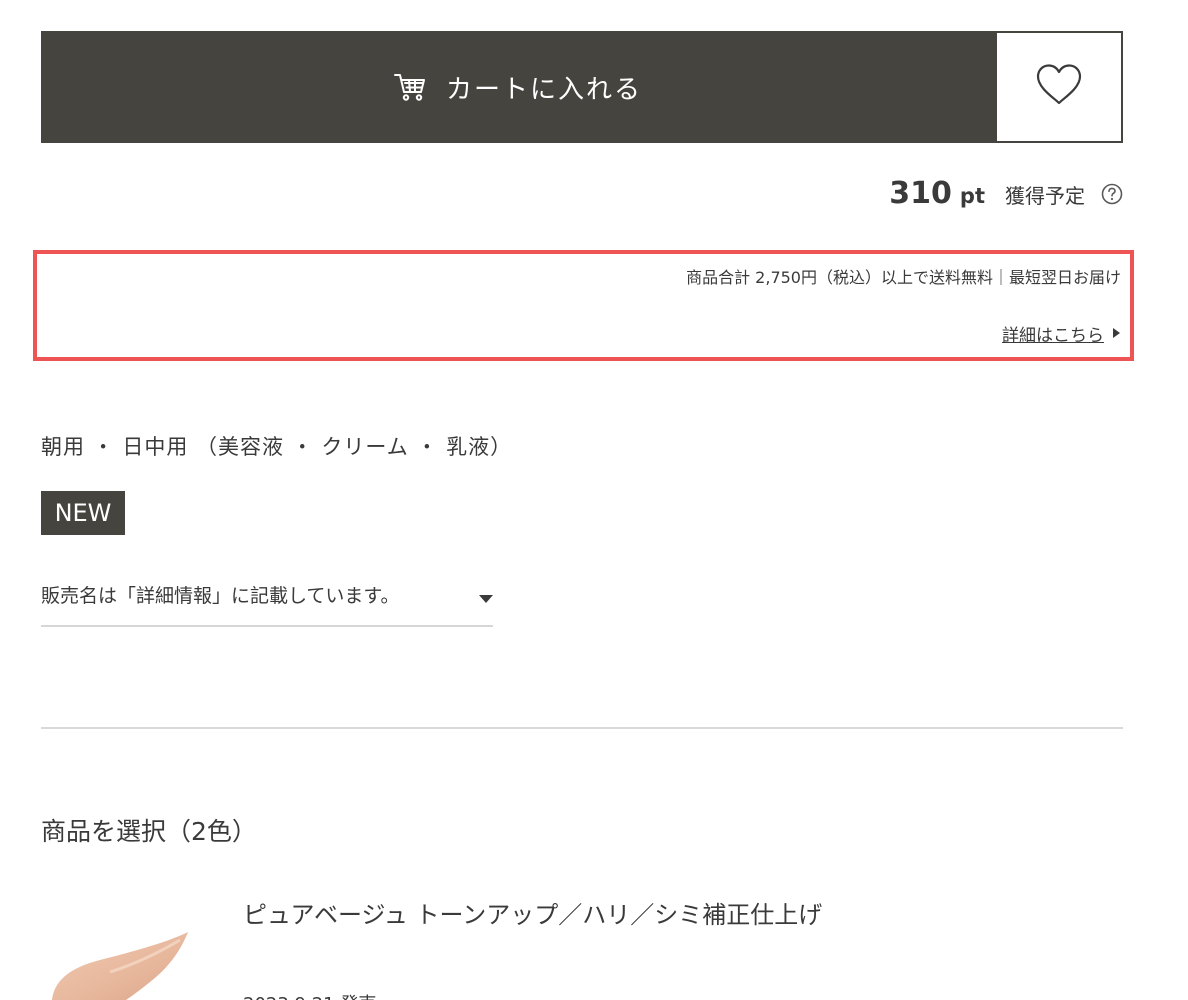 The image size is (1188, 1000). Describe the element at coordinates (543, 89) in the screenshot. I see `add-to-cart-label: カートに入れる` at that location.